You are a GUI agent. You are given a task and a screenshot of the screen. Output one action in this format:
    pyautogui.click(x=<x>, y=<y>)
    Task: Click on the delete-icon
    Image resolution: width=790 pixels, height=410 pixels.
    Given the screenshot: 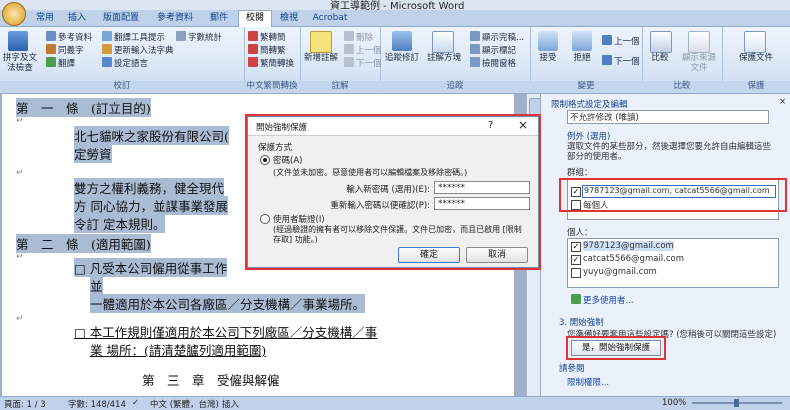 What is the action you would take?
    pyautogui.click(x=349, y=36)
    